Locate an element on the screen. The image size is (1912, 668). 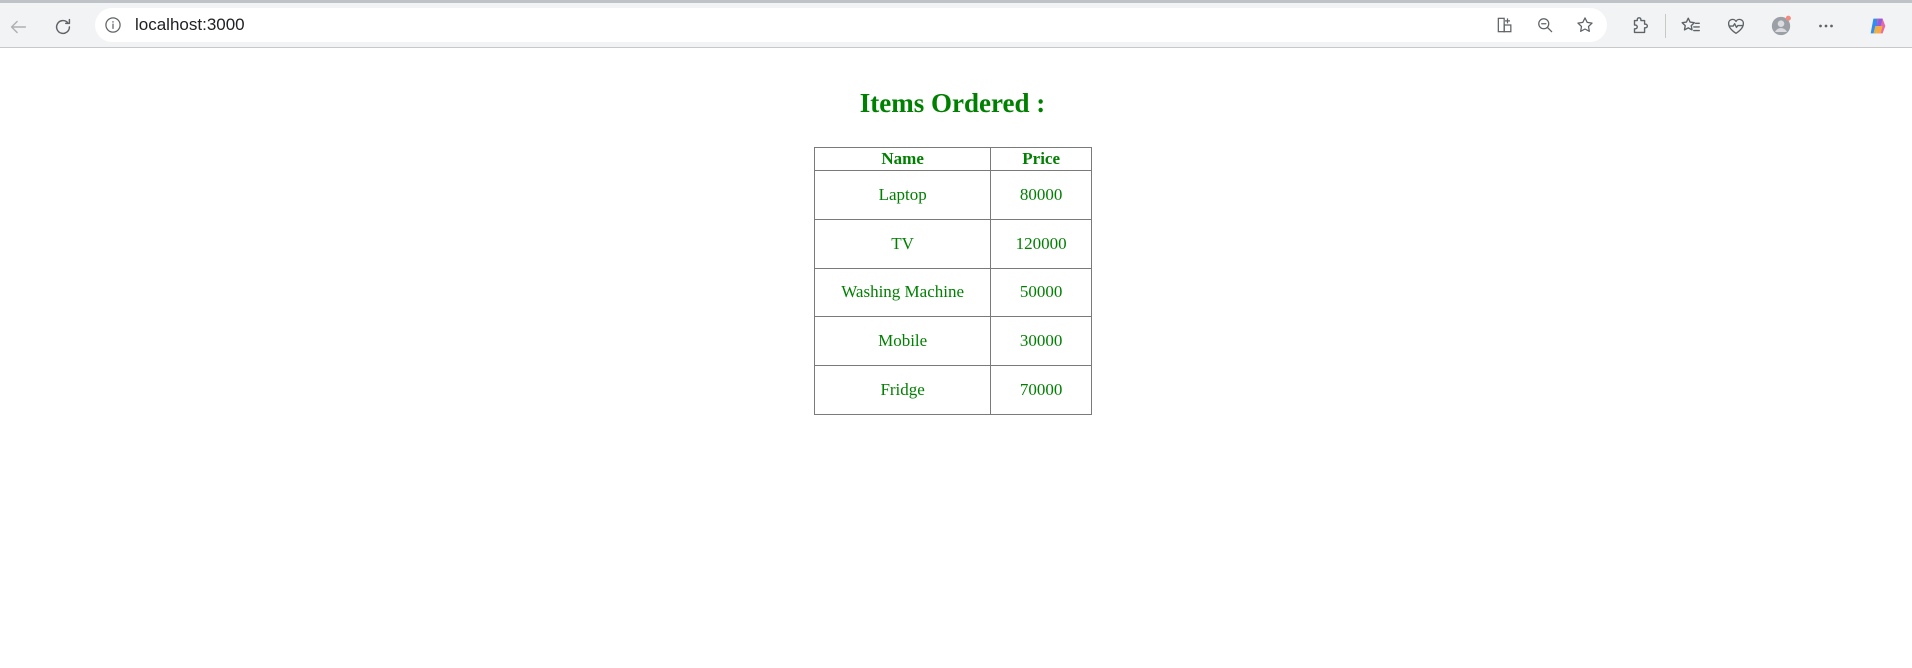
back-arrow-icon is located at coordinates (18, 27).